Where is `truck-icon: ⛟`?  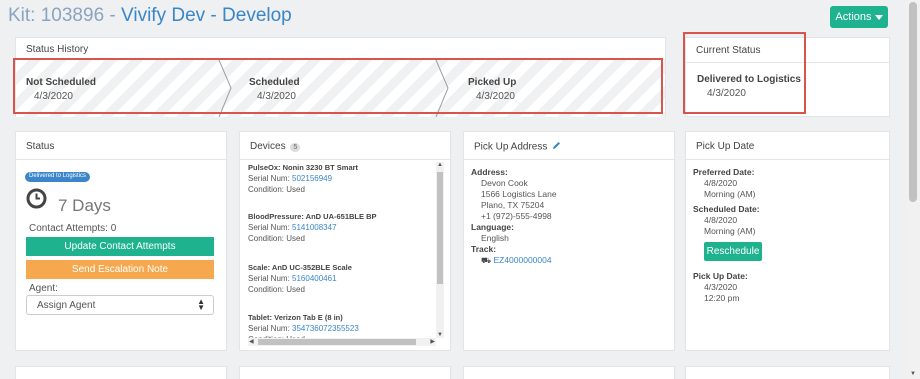
truck-icon: ⛟ is located at coordinates (486, 260).